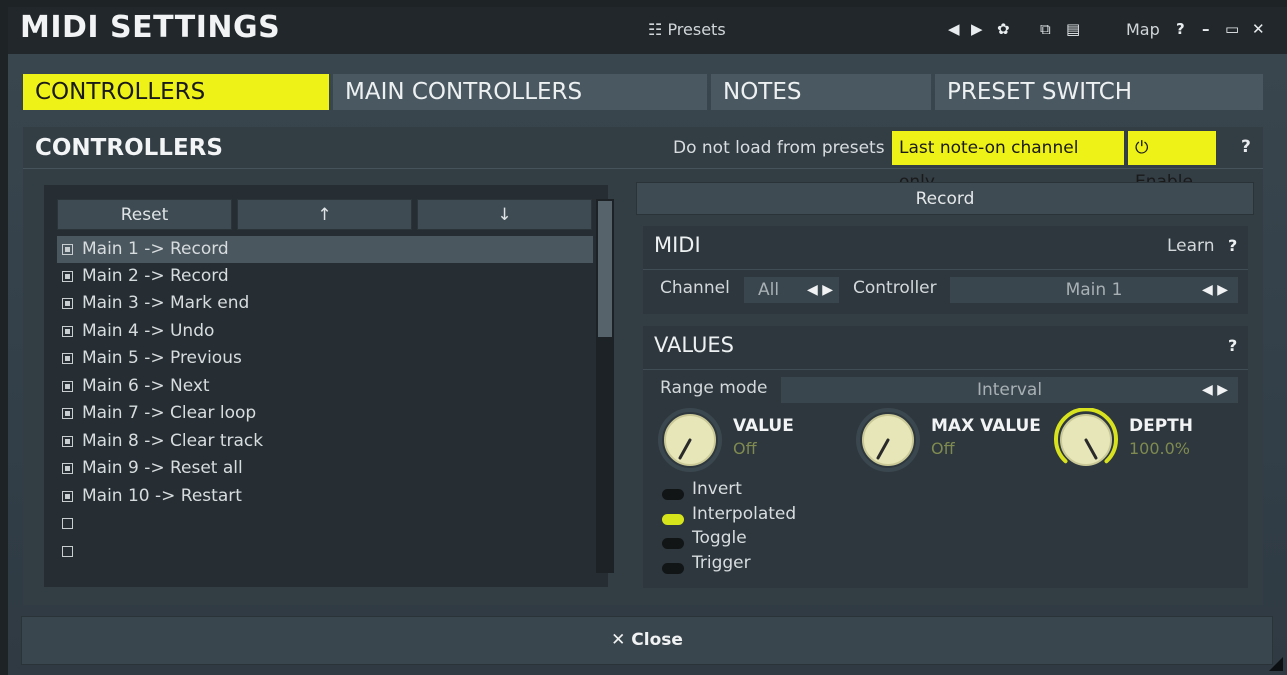 This screenshot has height=675, width=1287. I want to click on enable-button: ⏻ Enable, so click(1172, 161).